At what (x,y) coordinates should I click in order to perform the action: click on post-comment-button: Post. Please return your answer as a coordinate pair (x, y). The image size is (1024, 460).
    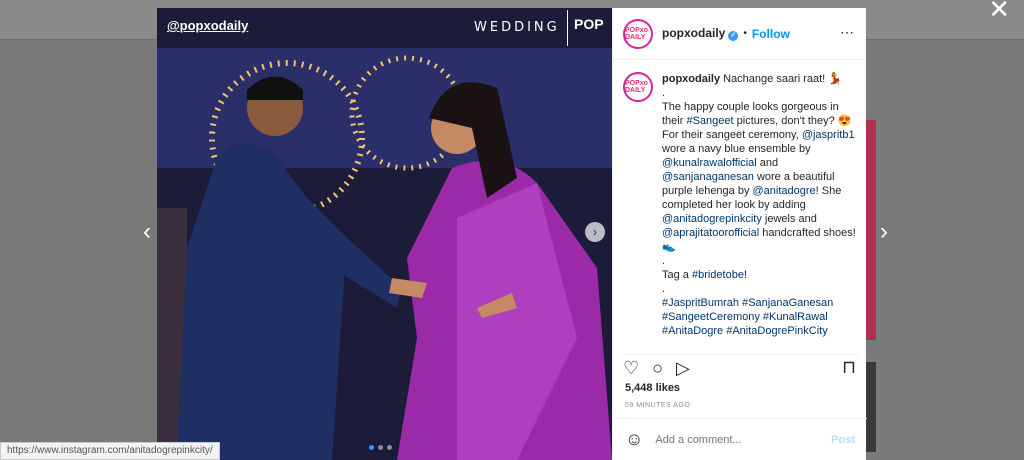
    Looking at the image, I should click on (843, 440).